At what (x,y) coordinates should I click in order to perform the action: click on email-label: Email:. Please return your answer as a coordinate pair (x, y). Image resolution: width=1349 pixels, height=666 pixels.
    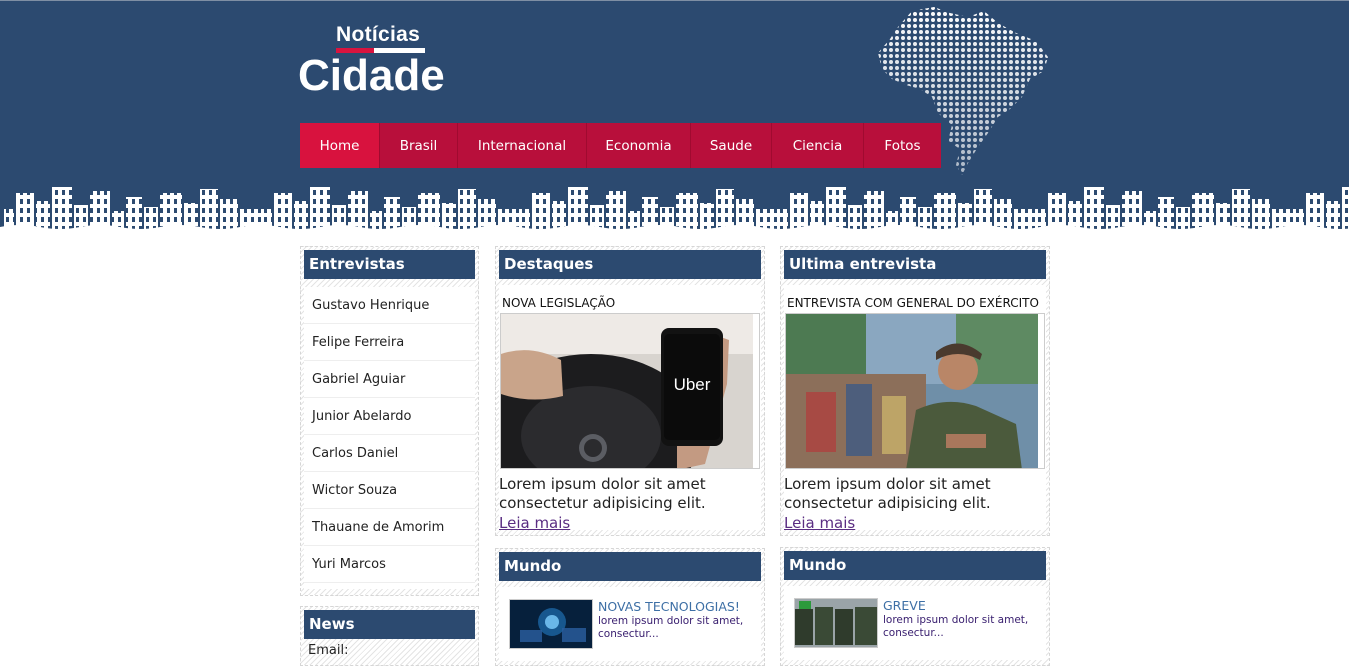
    Looking at the image, I should click on (328, 650).